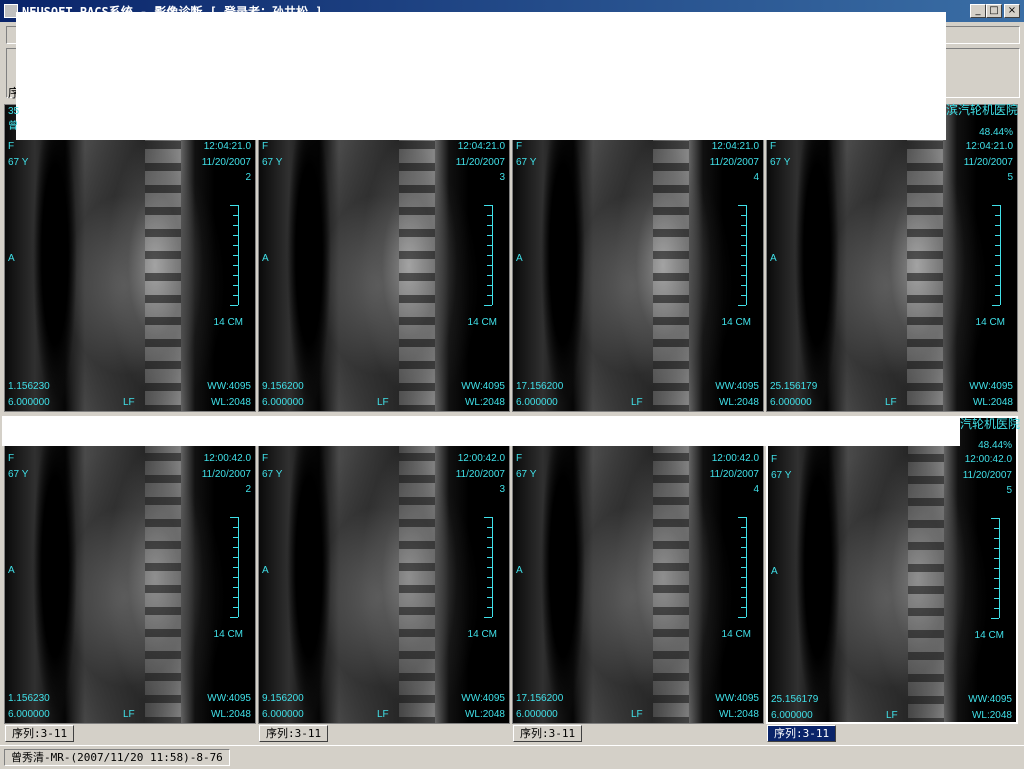  Describe the element at coordinates (480, 474) in the screenshot. I see `acquisition-date-label: 11/20/2007` at that location.